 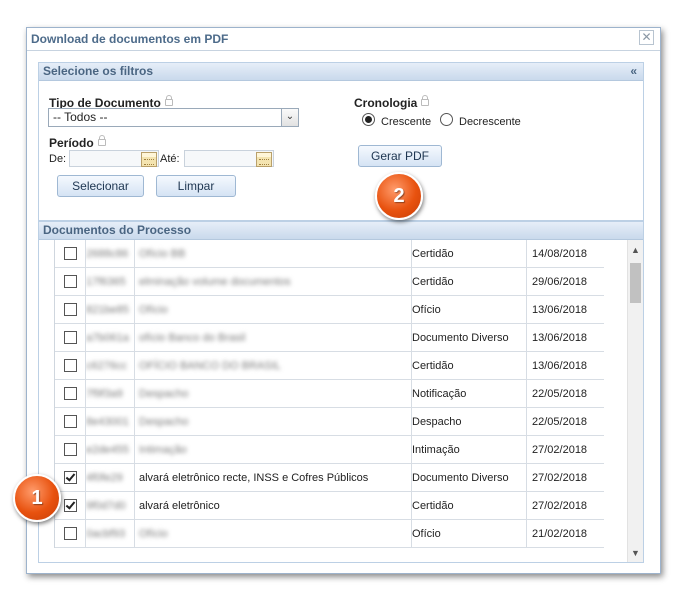 I want to click on doc-type: Documento Diverso, so click(x=460, y=478).